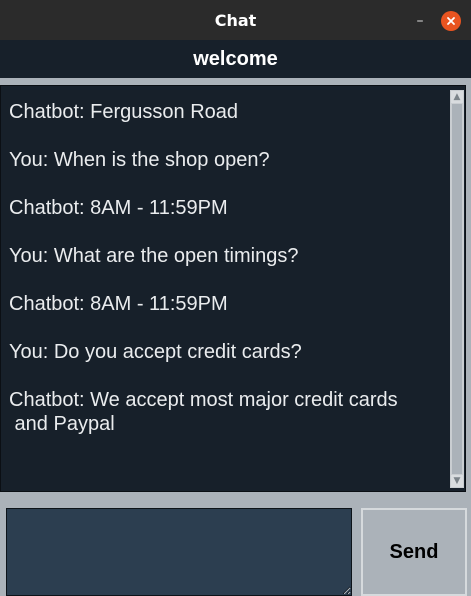 The width and height of the screenshot is (471, 596). I want to click on send-button: Send, so click(414, 552).